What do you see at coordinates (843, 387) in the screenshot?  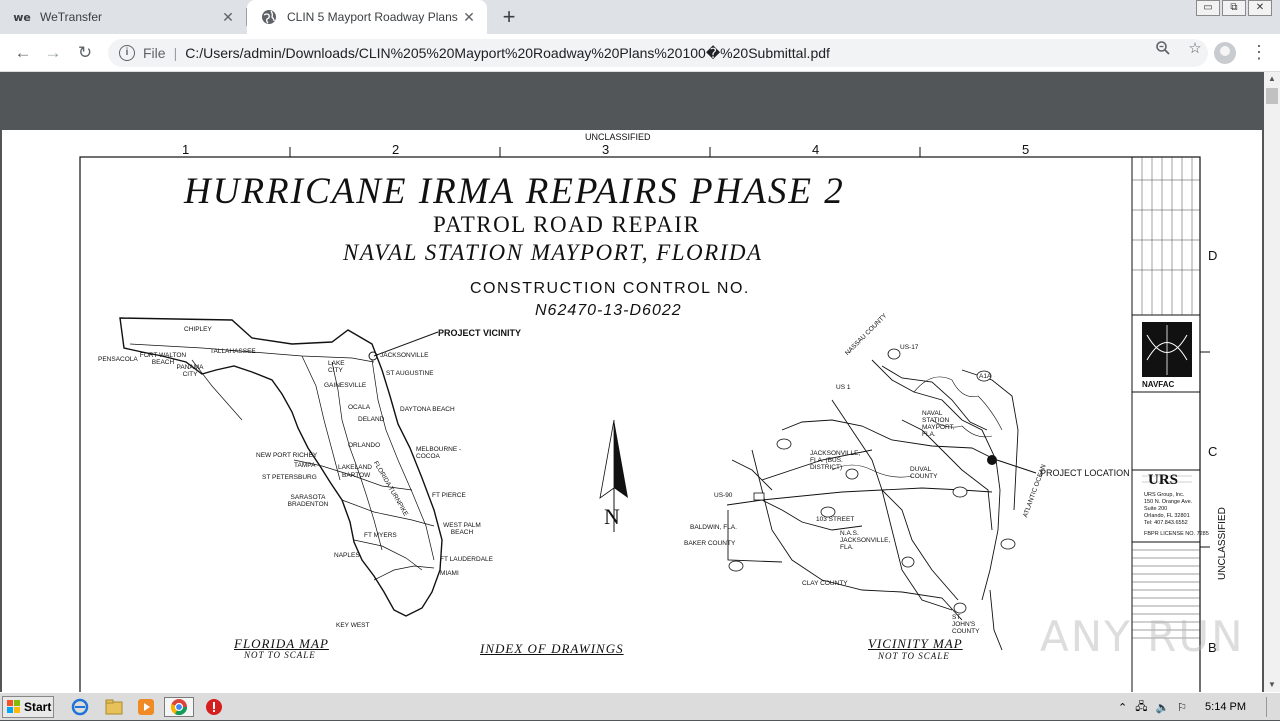 I see `vicinity-label: US 1` at bounding box center [843, 387].